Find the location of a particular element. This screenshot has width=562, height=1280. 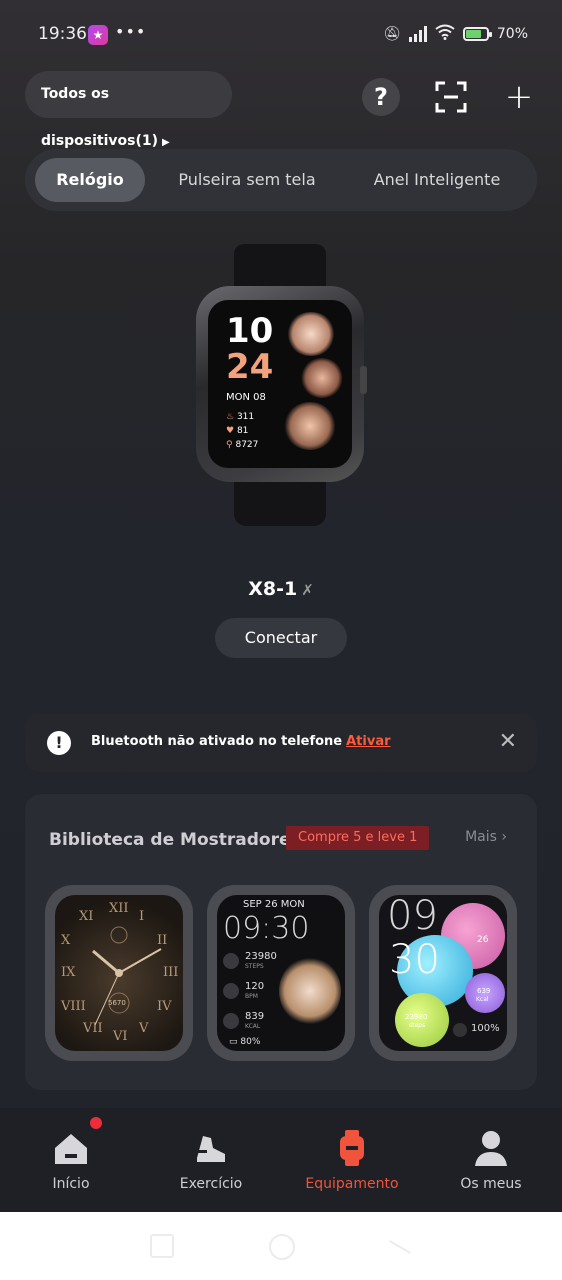

back-button is located at coordinates (400, 1247).